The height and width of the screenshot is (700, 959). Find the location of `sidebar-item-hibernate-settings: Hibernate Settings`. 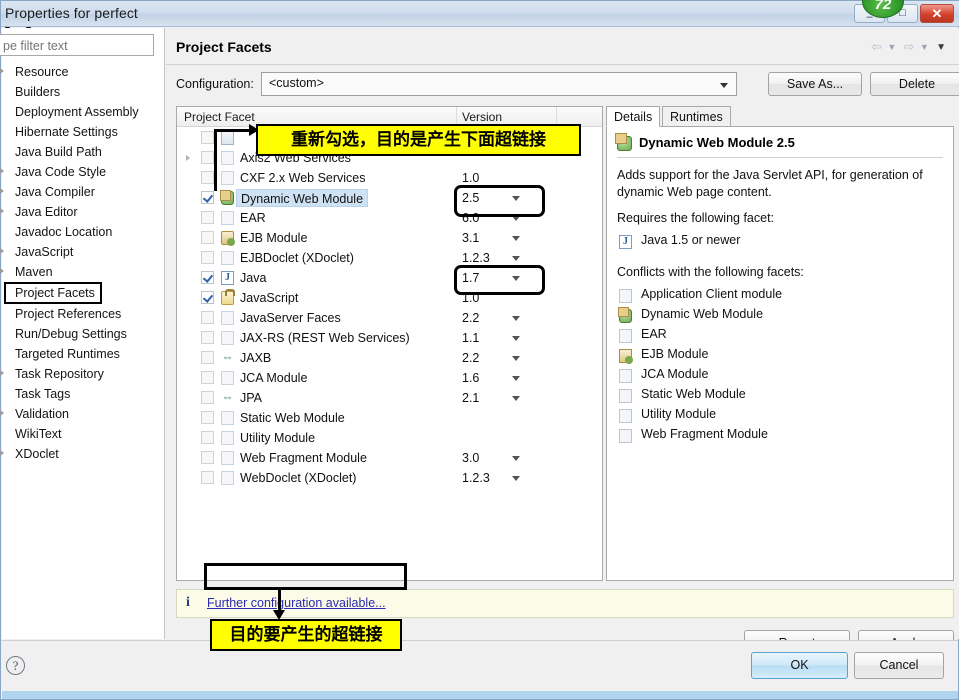

sidebar-item-hibernate-settings: Hibernate Settings is located at coordinates (83, 132).